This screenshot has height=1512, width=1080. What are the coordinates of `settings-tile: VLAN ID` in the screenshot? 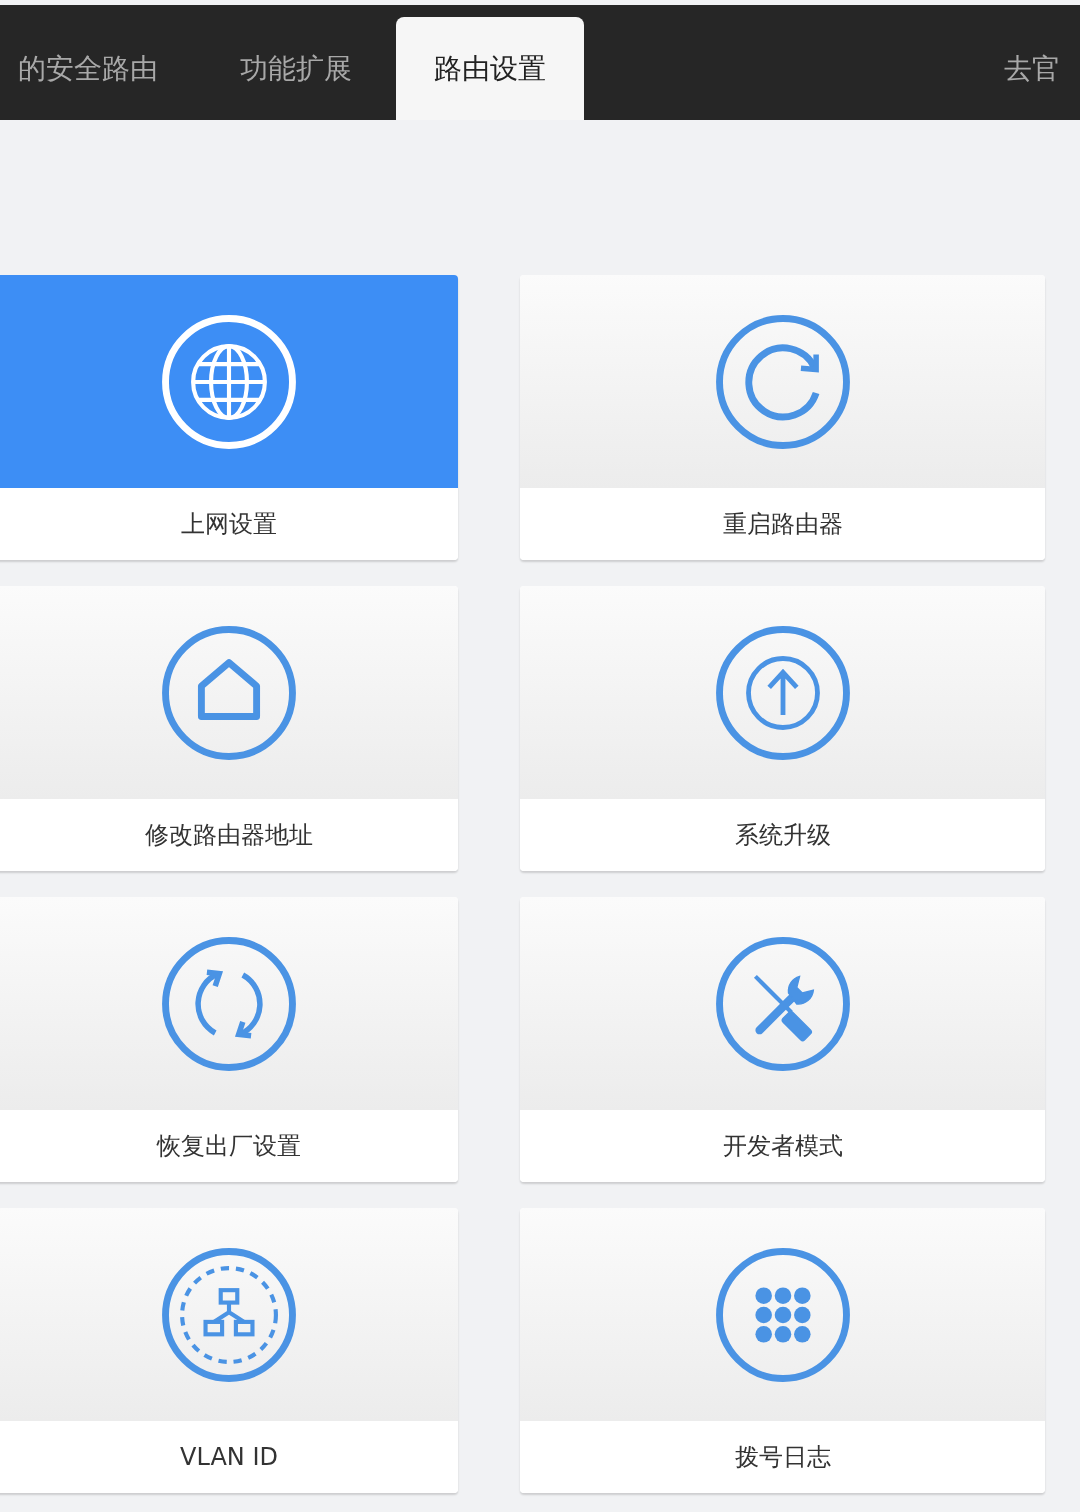 It's located at (229, 1350).